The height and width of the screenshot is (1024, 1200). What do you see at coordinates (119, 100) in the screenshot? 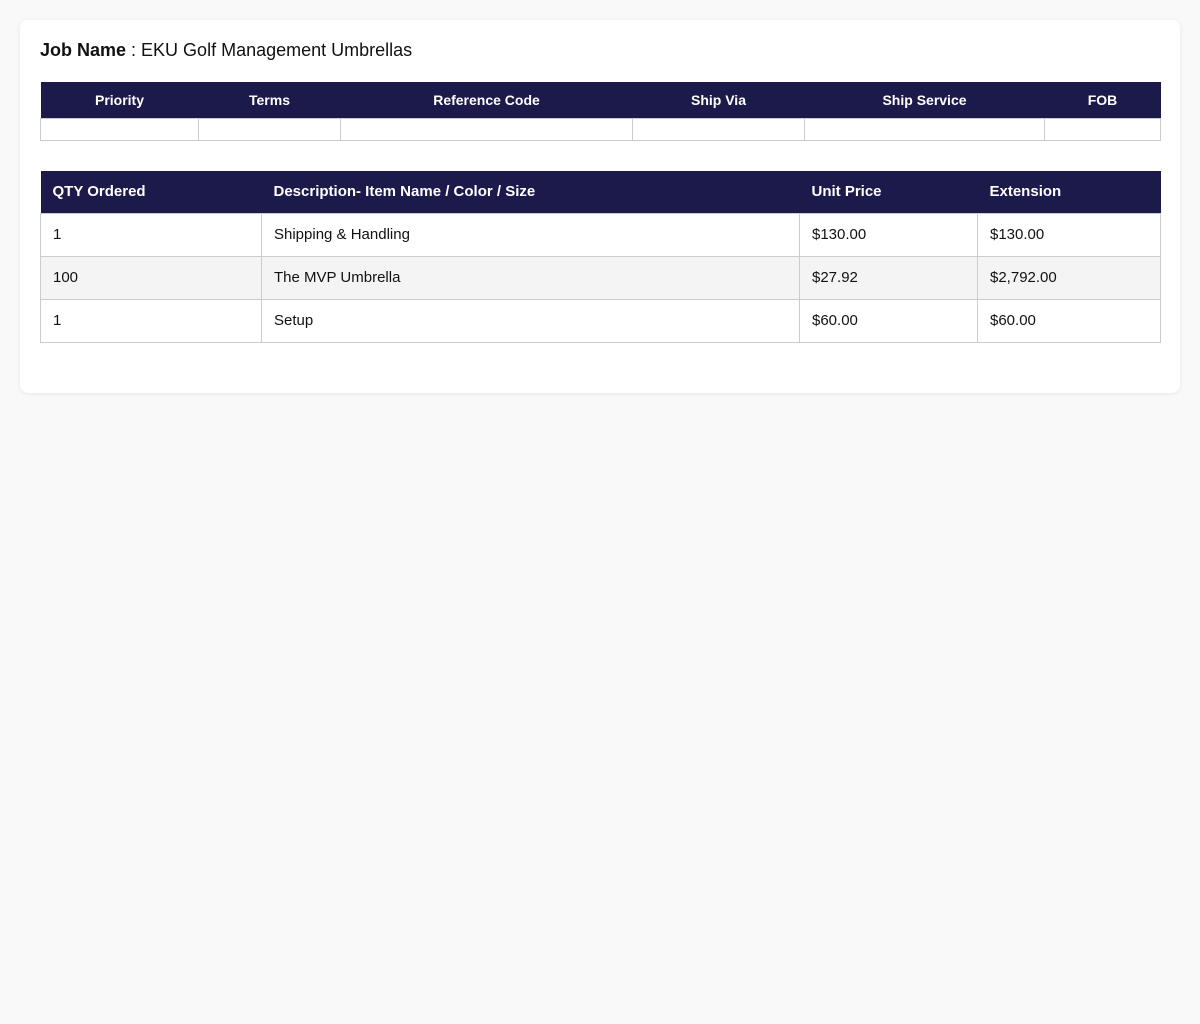
I see `meta-header-priority: Priority` at bounding box center [119, 100].